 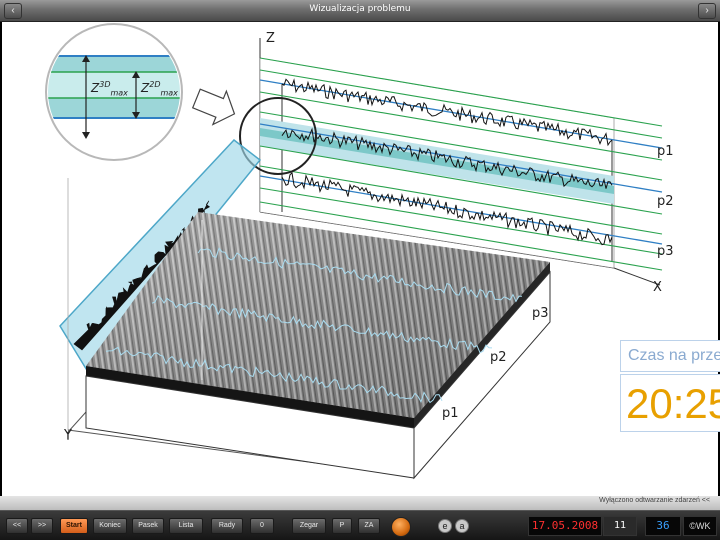 I want to click on hollow-arrow-icon, so click(x=213, y=107).